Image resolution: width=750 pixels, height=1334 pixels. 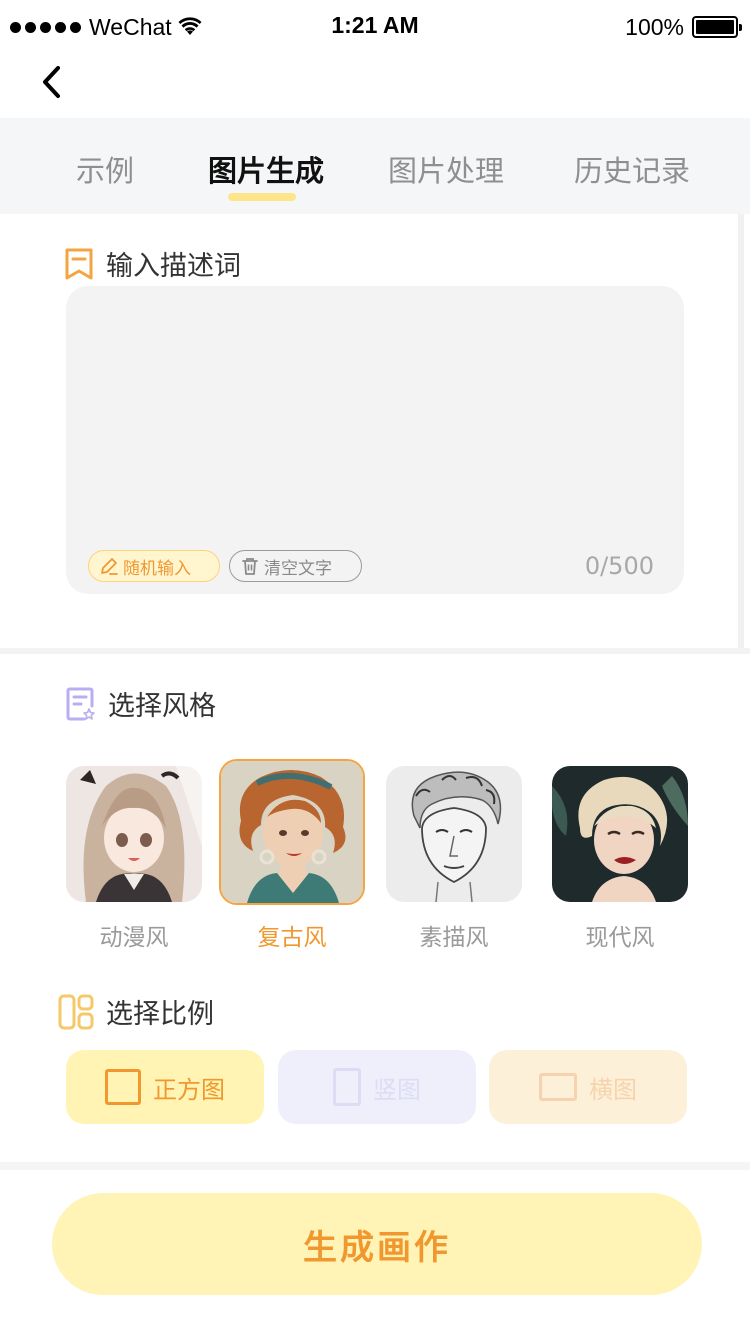 I want to click on ratio-landscape-label: 横图, so click(x=613, y=1089).